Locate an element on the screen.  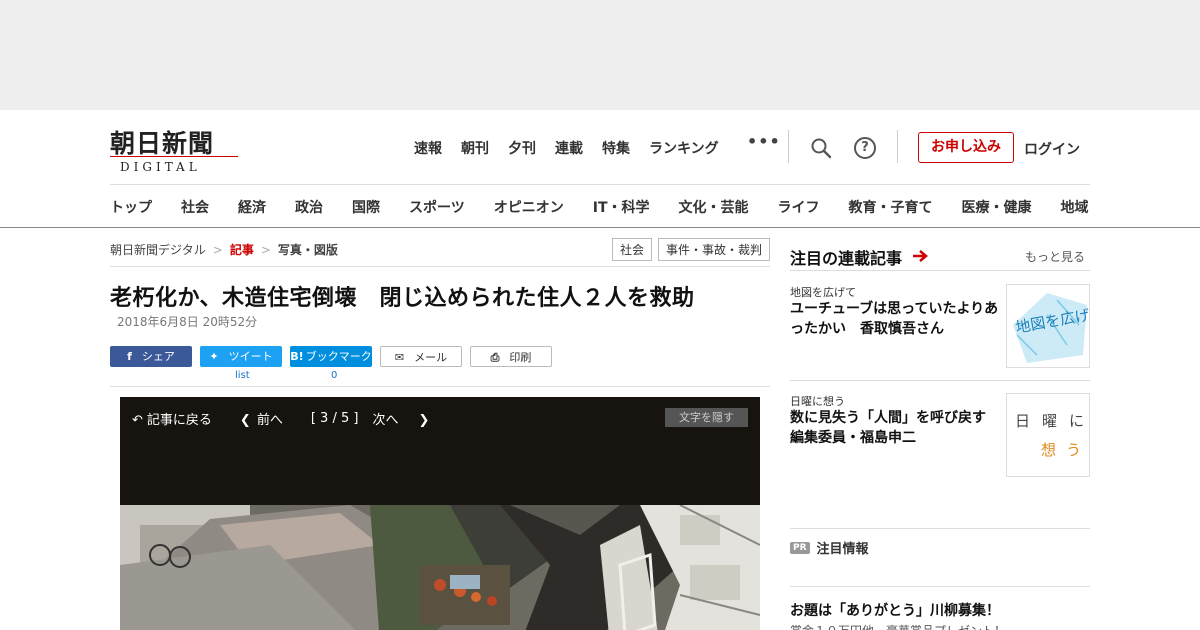
category-nav-item: 政治 is located at coordinates (309, 207).